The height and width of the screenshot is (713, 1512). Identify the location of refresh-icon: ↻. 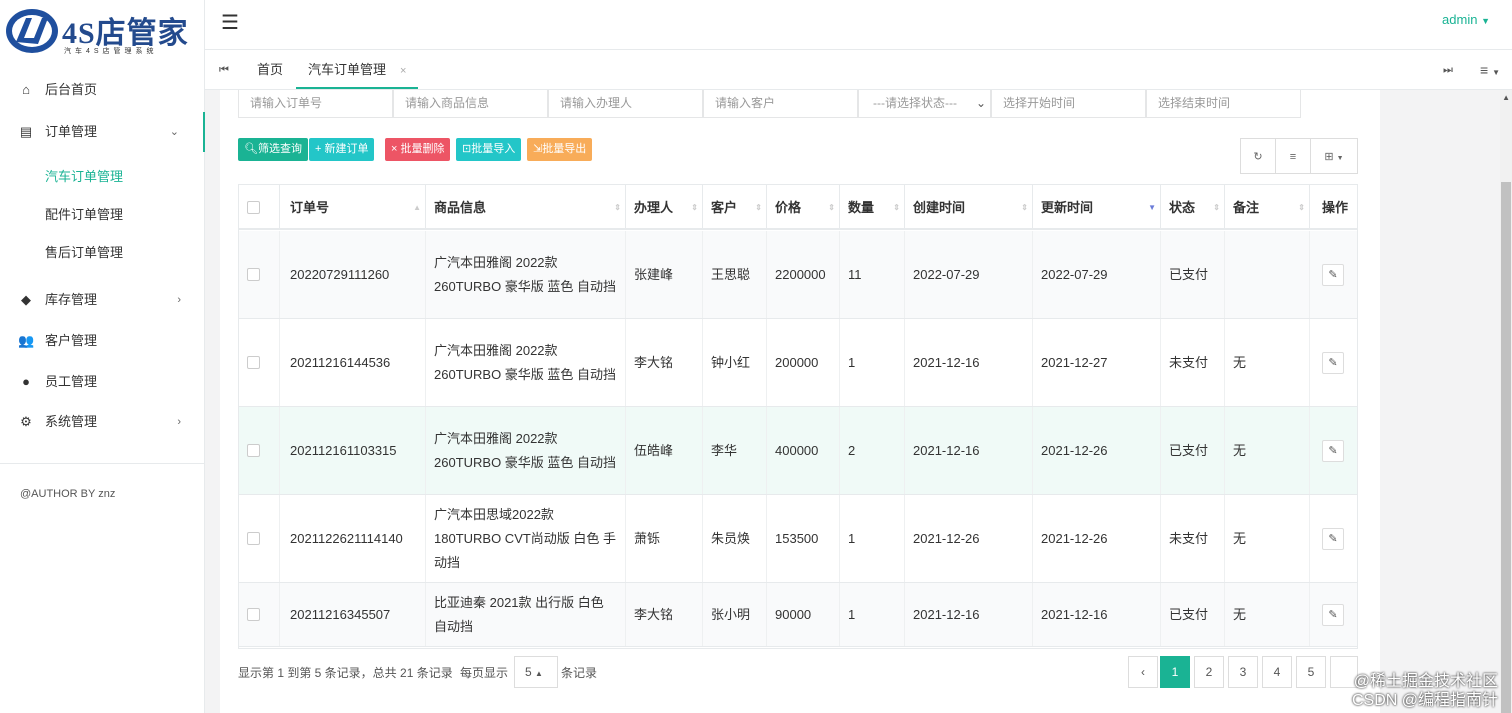
(1258, 156).